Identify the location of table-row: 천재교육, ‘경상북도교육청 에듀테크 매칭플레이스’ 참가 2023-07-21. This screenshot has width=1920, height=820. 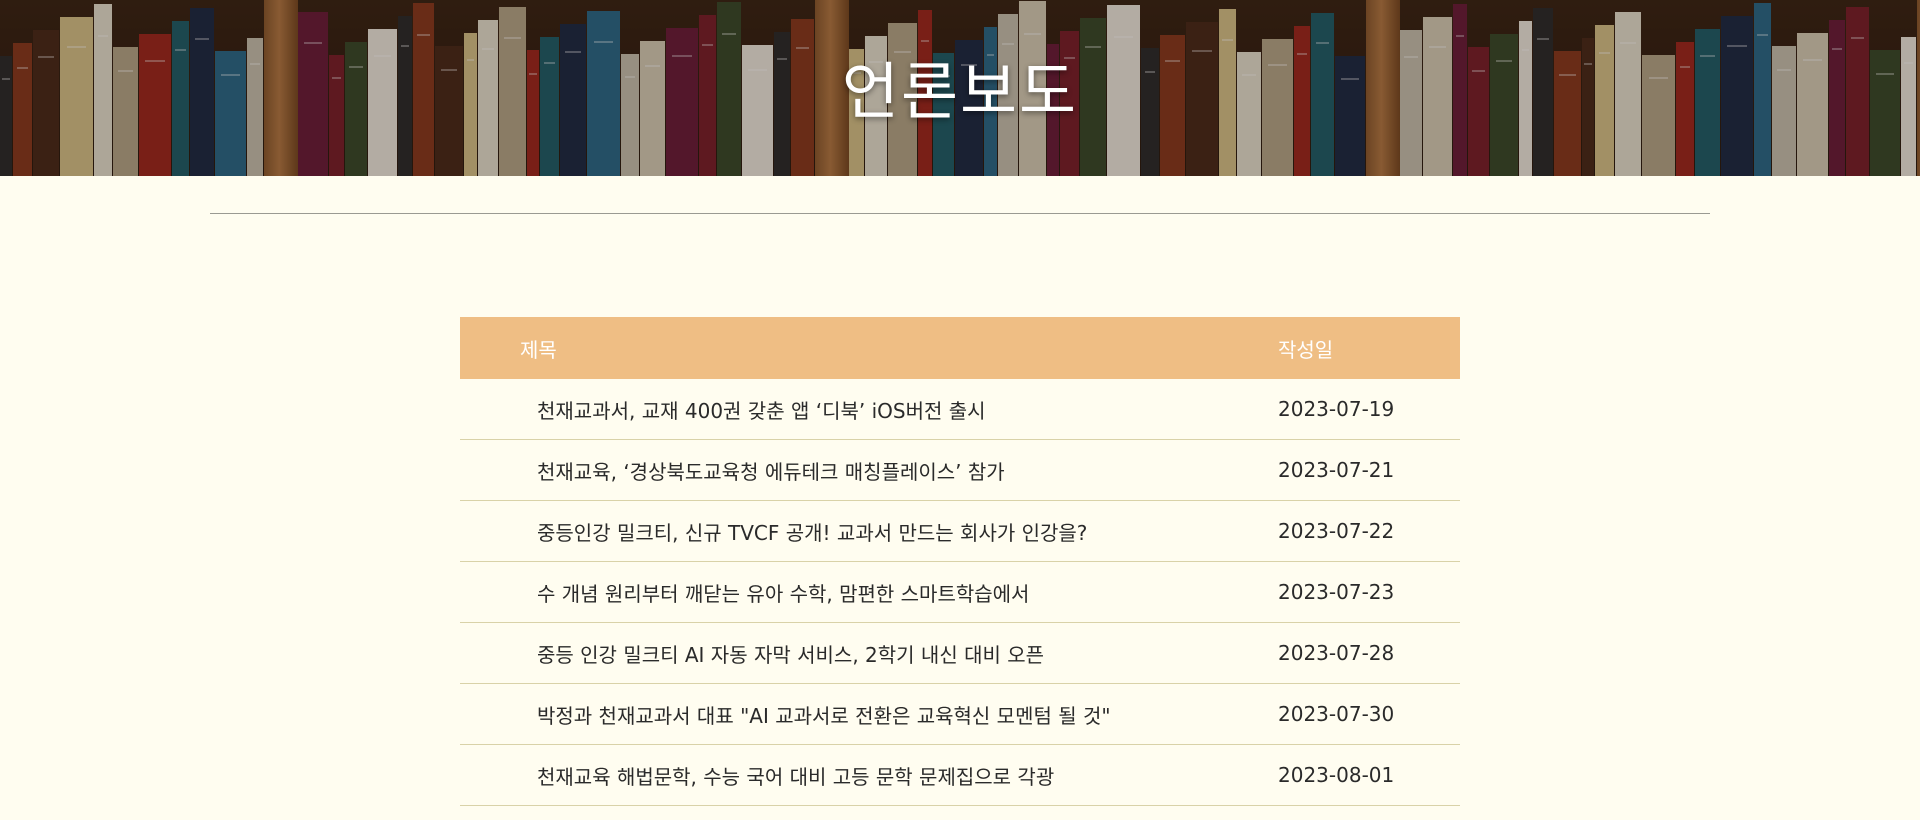
(960, 470).